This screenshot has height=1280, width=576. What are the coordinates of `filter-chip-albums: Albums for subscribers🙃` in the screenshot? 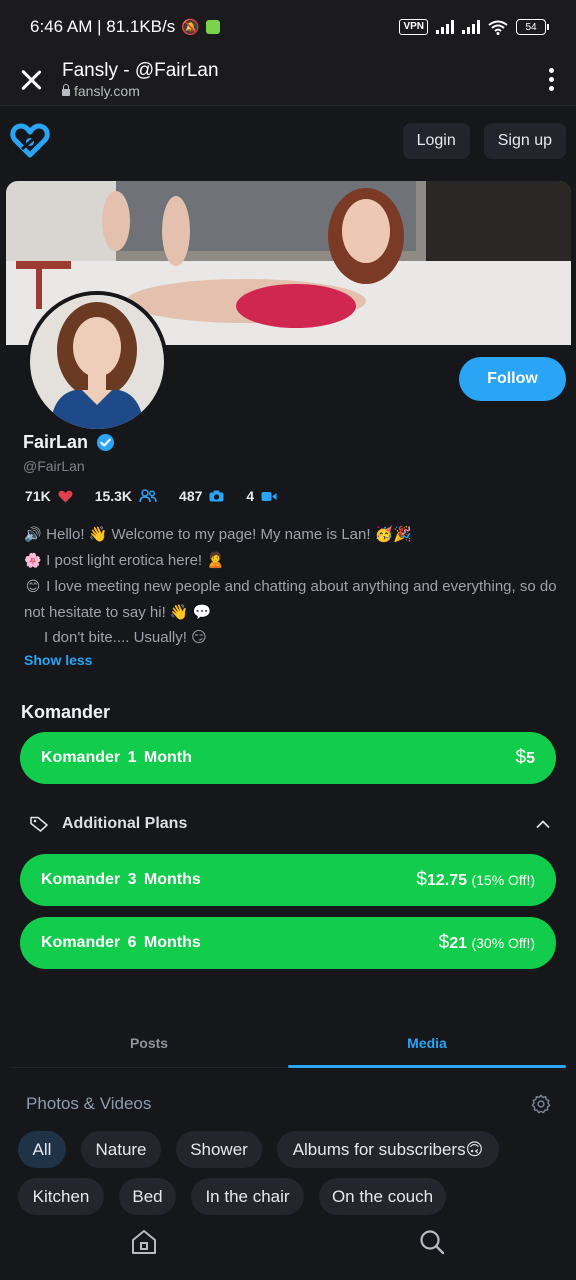 It's located at (388, 1149).